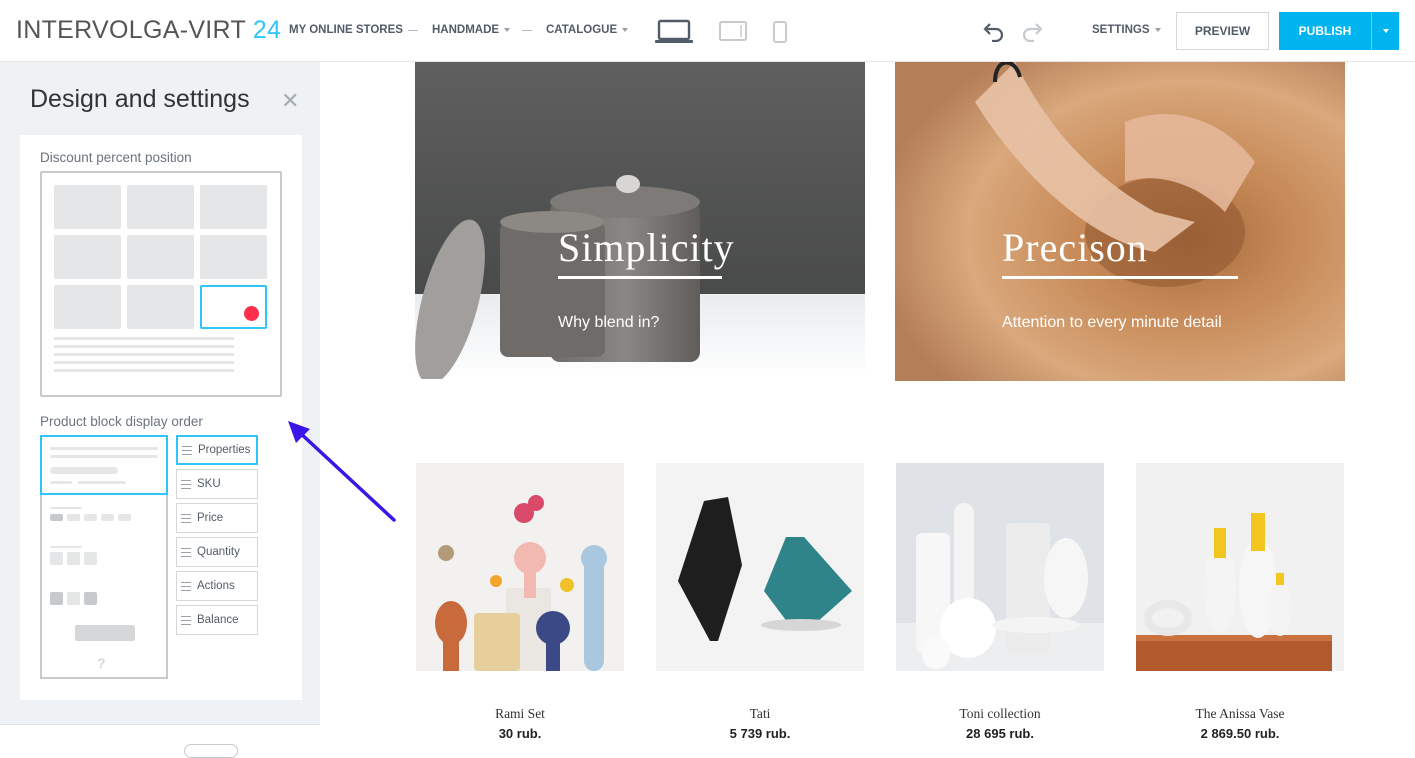  What do you see at coordinates (471, 30) in the screenshot?
I see `nav-handmade: HANDMADE` at bounding box center [471, 30].